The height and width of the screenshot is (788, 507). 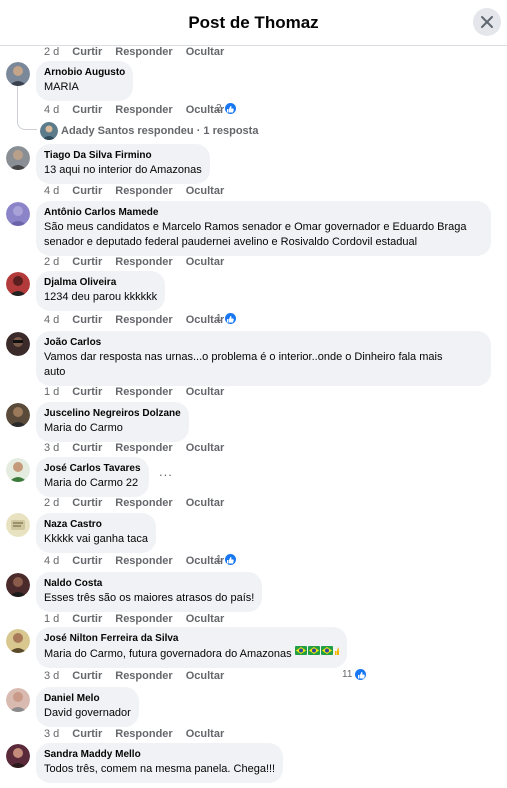 I want to click on comment-time: 3 d, so click(x=52, y=734).